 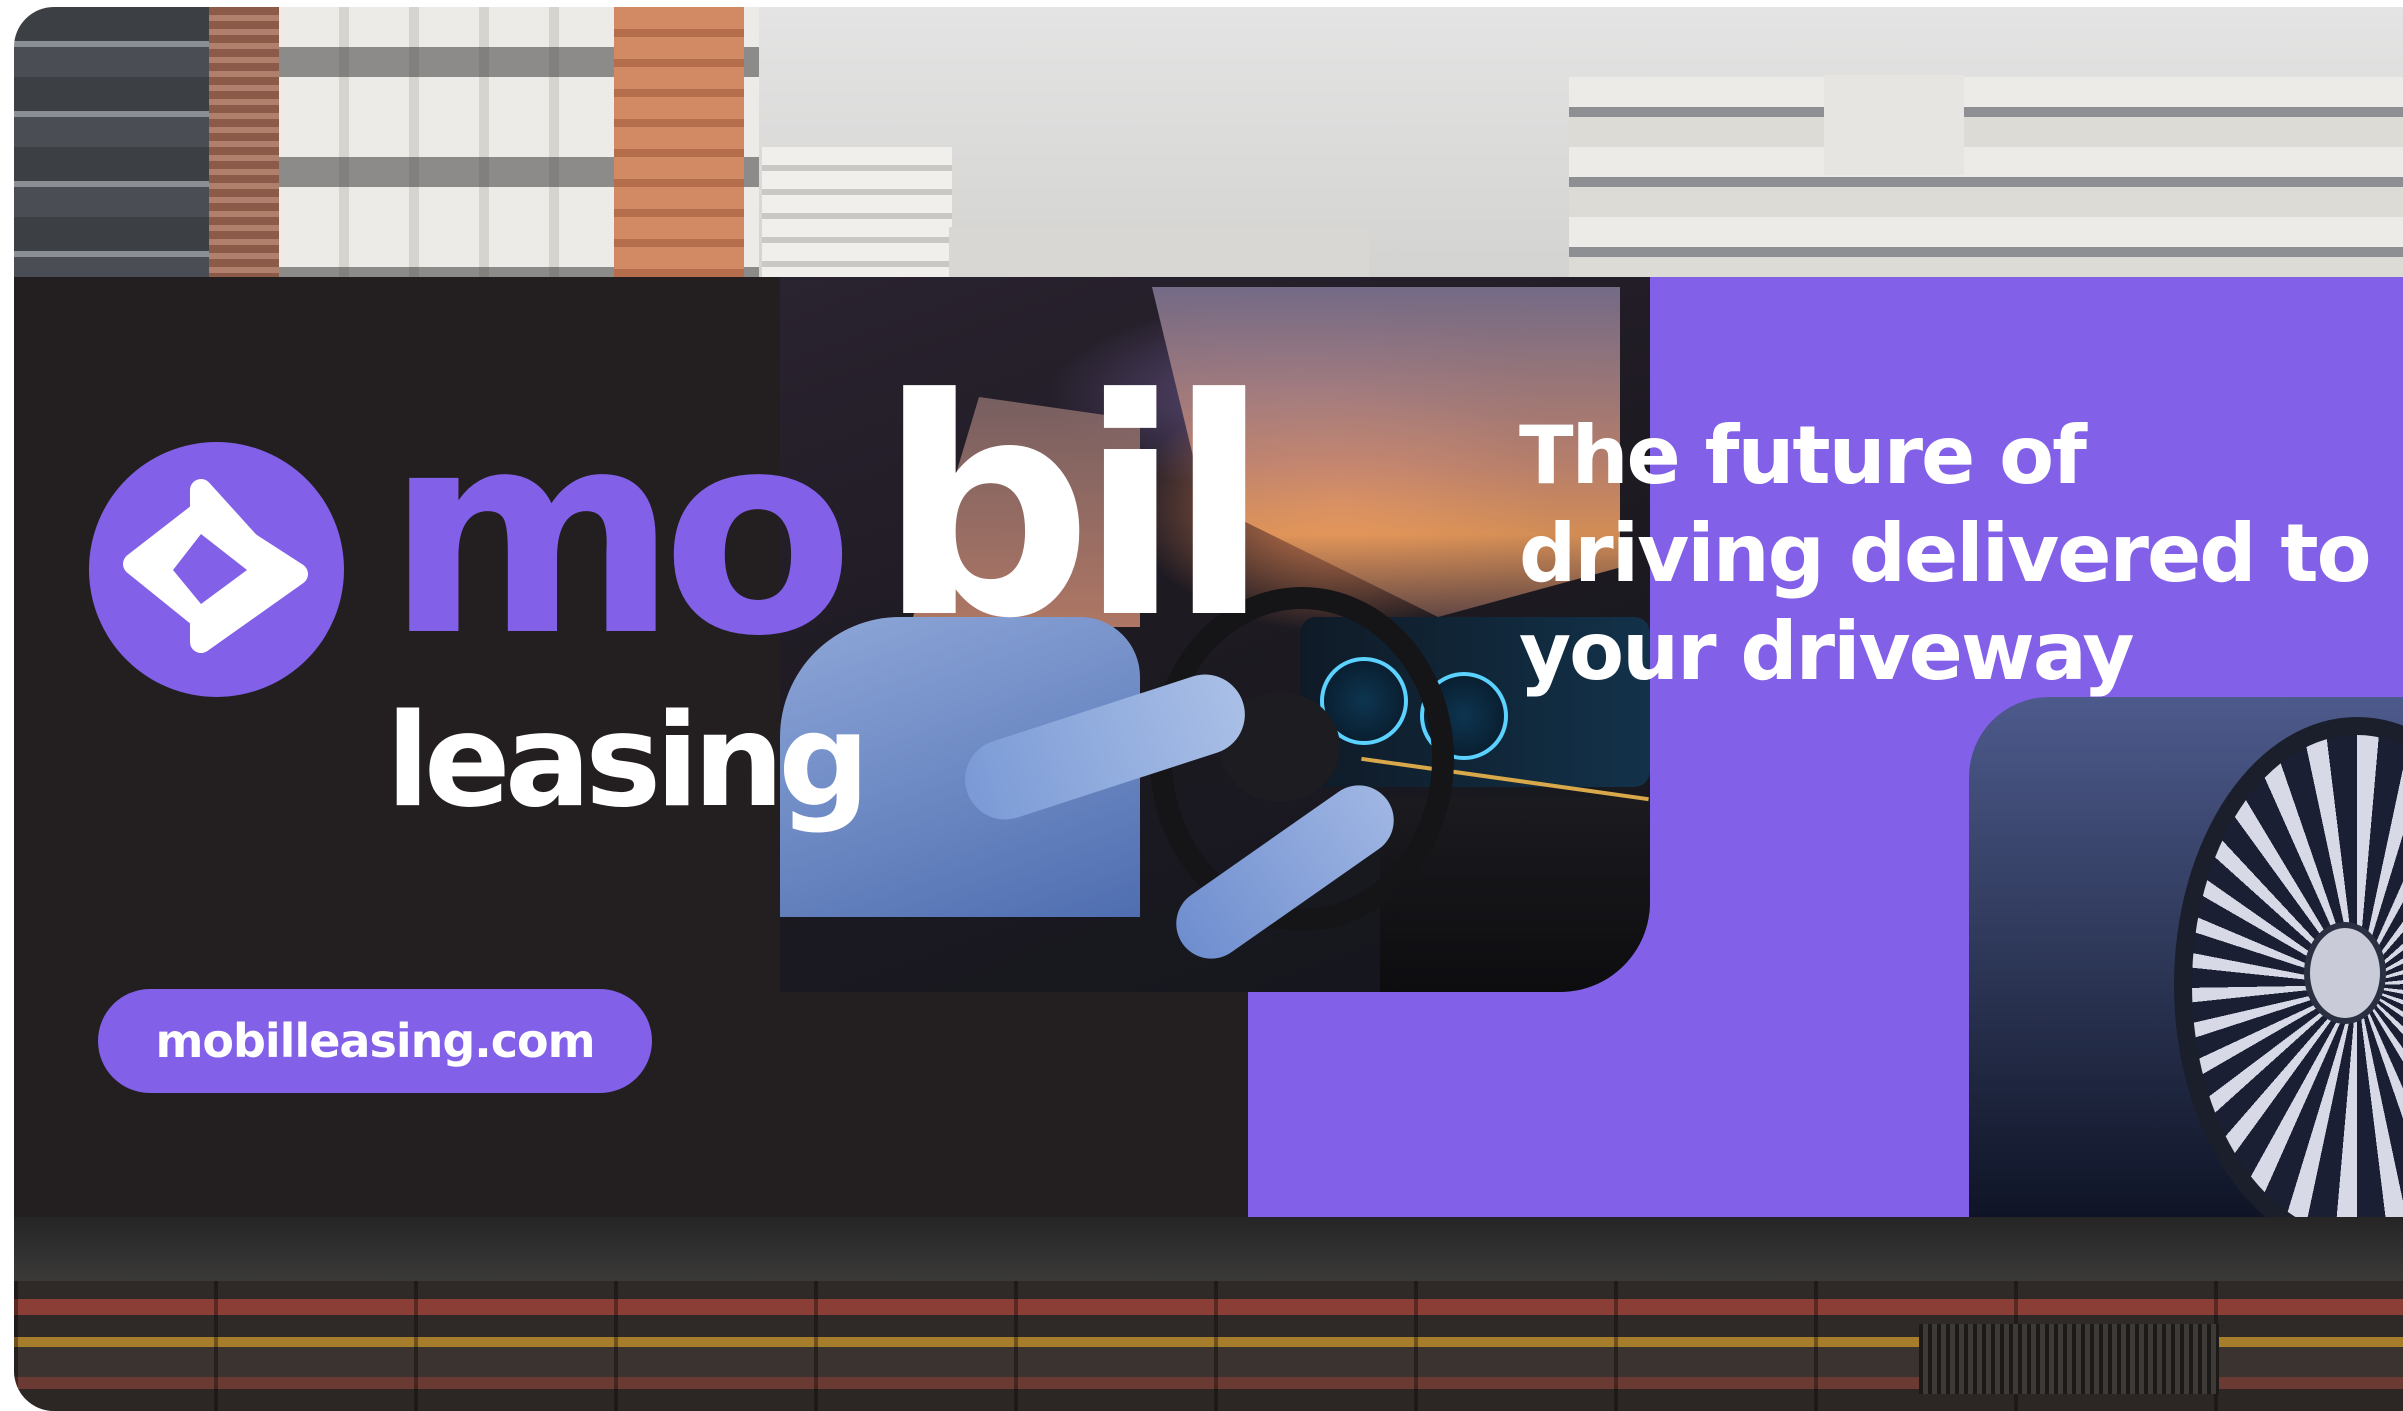 What do you see at coordinates (111, 142) in the screenshot?
I see `building-left` at bounding box center [111, 142].